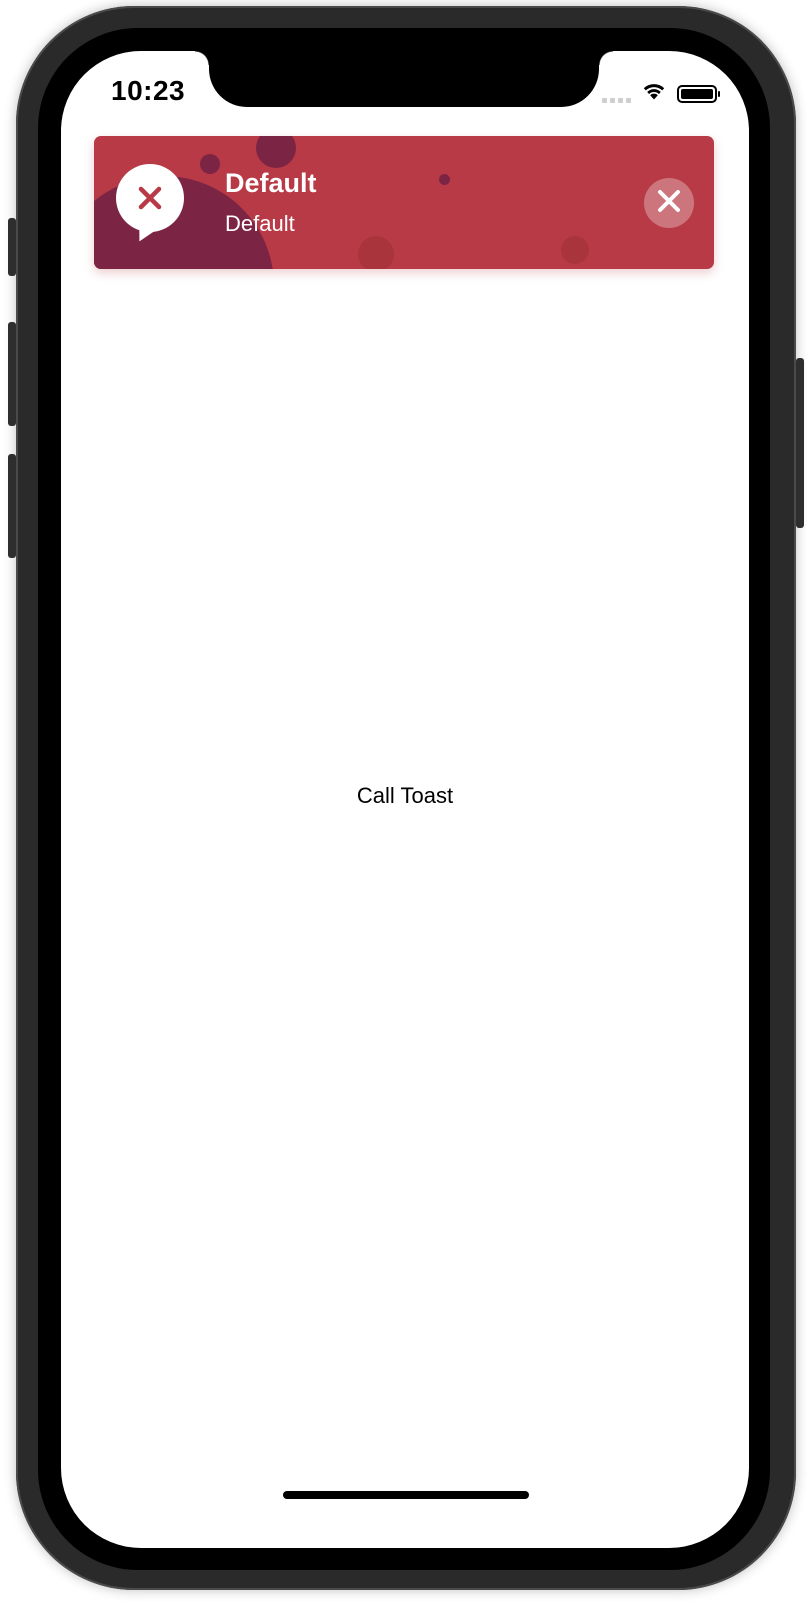 The image size is (807, 1602). Describe the element at coordinates (12, 506) in the screenshot. I see `volume-down-button` at that location.